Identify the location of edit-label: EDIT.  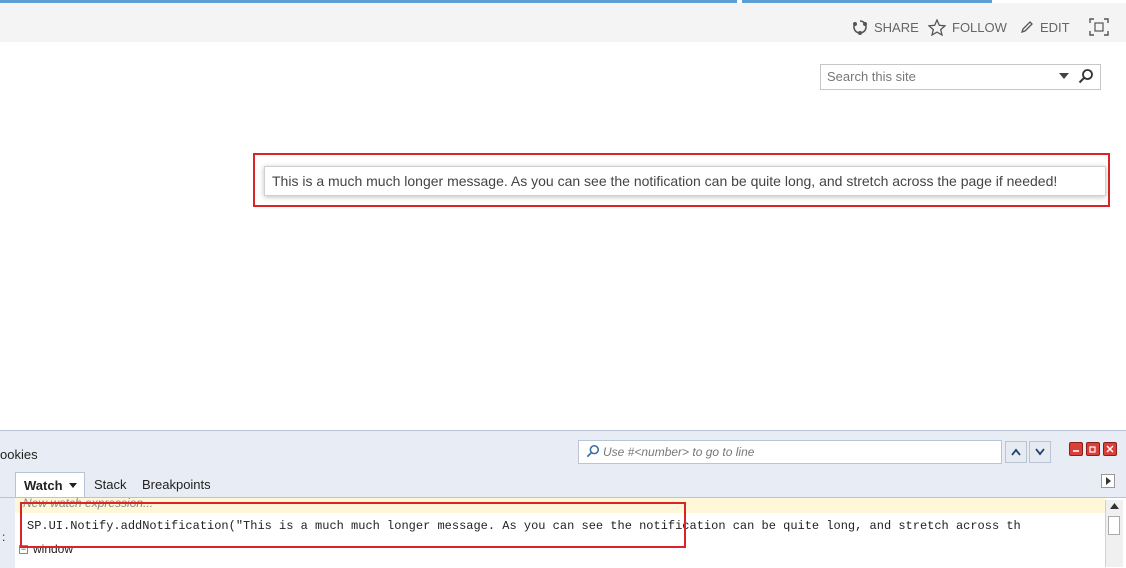
(1055, 27).